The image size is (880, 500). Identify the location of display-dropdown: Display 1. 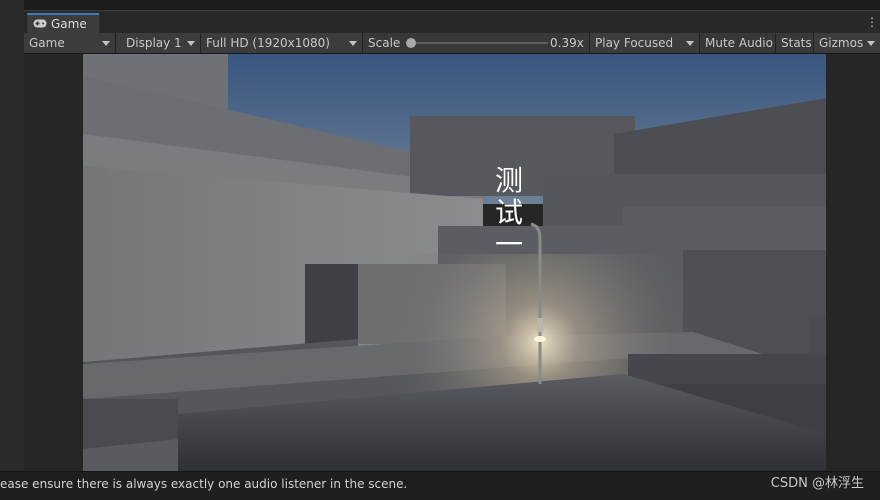
(159, 43).